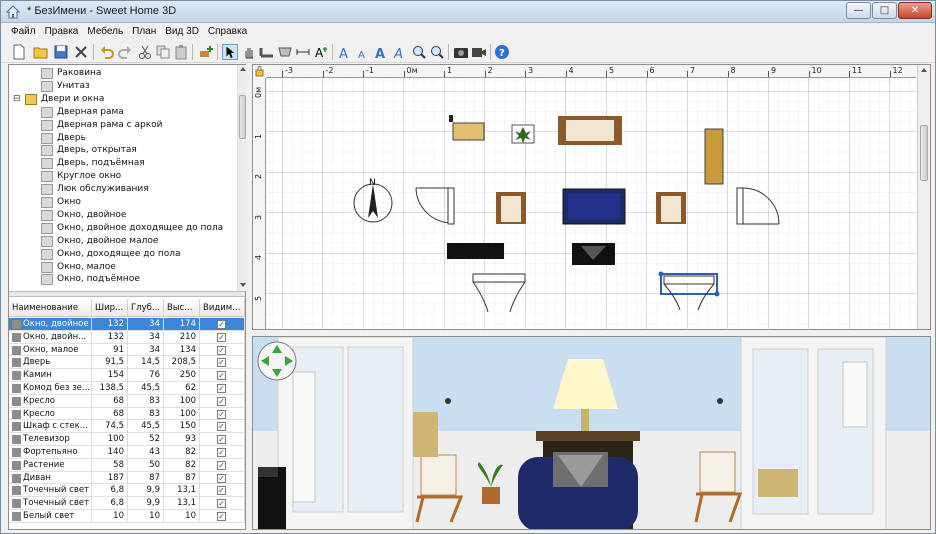  What do you see at coordinates (123, 150) in the screenshot?
I see `catalog-item: Дверь, открытая` at bounding box center [123, 150].